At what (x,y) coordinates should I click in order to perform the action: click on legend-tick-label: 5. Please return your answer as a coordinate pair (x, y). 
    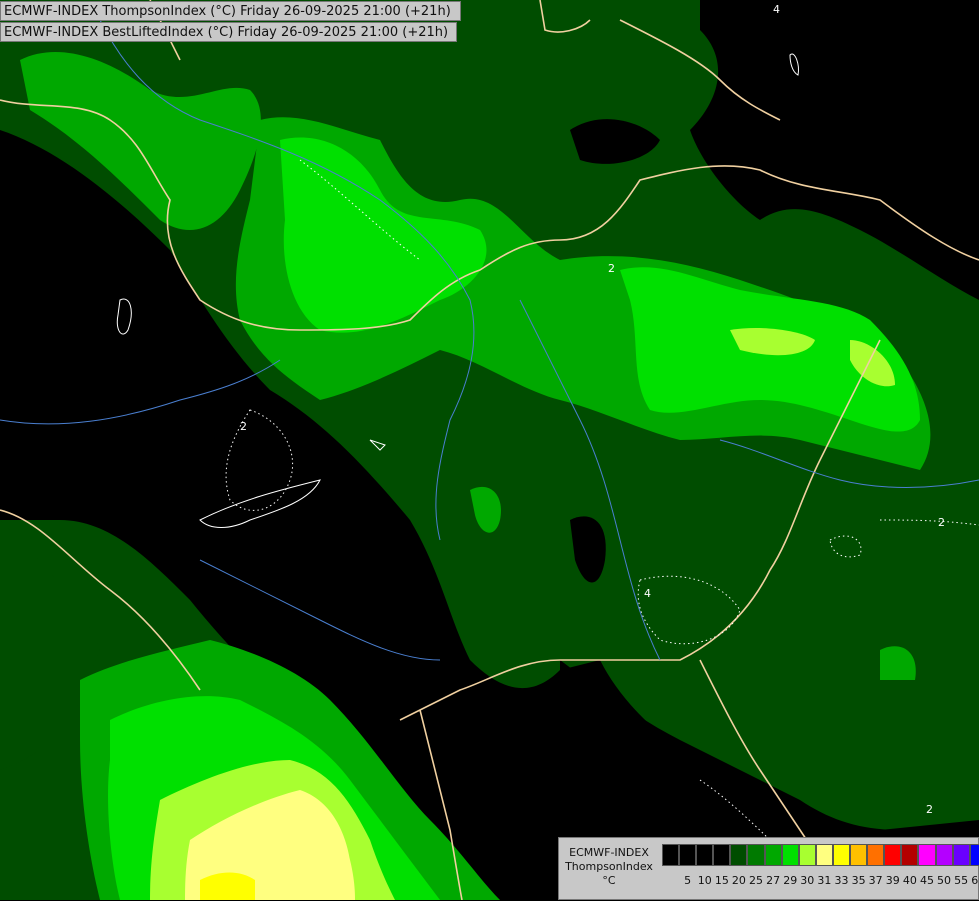
    Looking at the image, I should click on (688, 880).